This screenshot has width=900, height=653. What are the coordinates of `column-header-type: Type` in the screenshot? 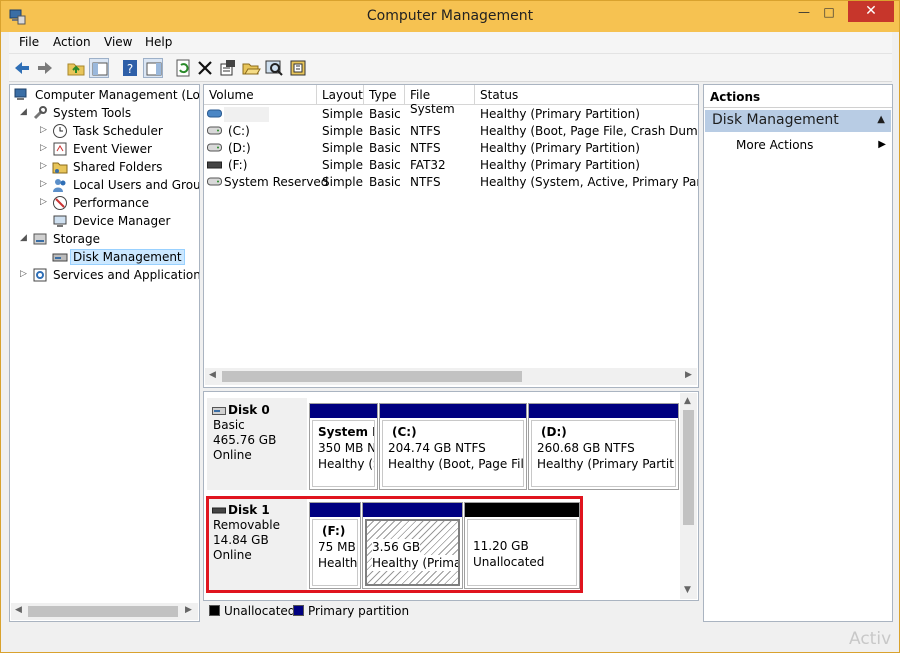 It's located at (384, 95).